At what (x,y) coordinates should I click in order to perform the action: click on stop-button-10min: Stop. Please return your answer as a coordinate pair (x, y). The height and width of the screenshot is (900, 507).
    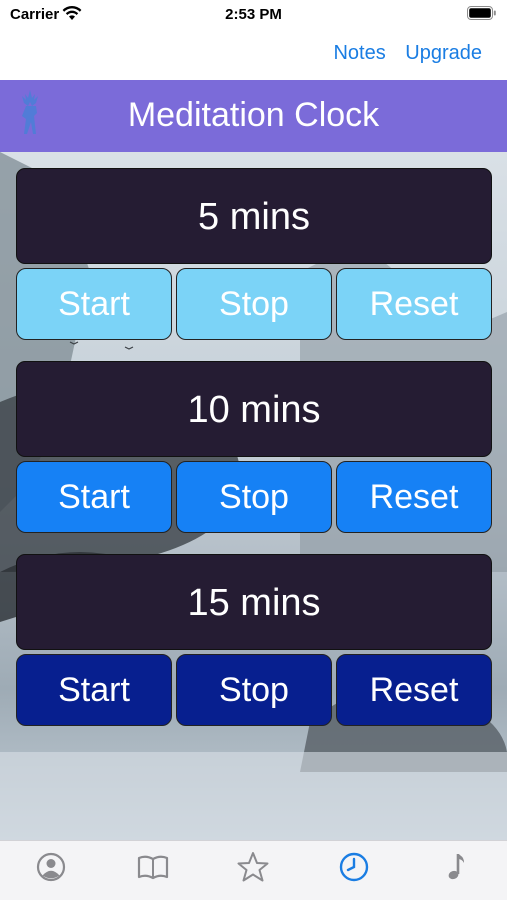
    Looking at the image, I should click on (254, 497).